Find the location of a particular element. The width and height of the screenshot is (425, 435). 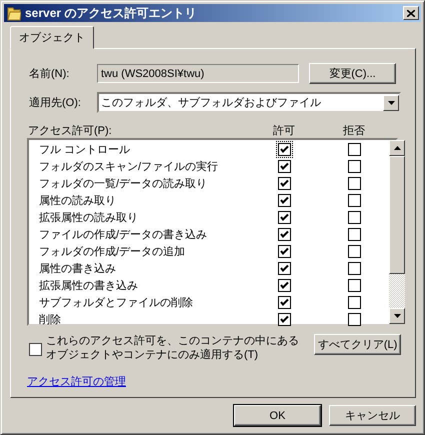

permission-name: 削除 is located at coordinates (50, 320).